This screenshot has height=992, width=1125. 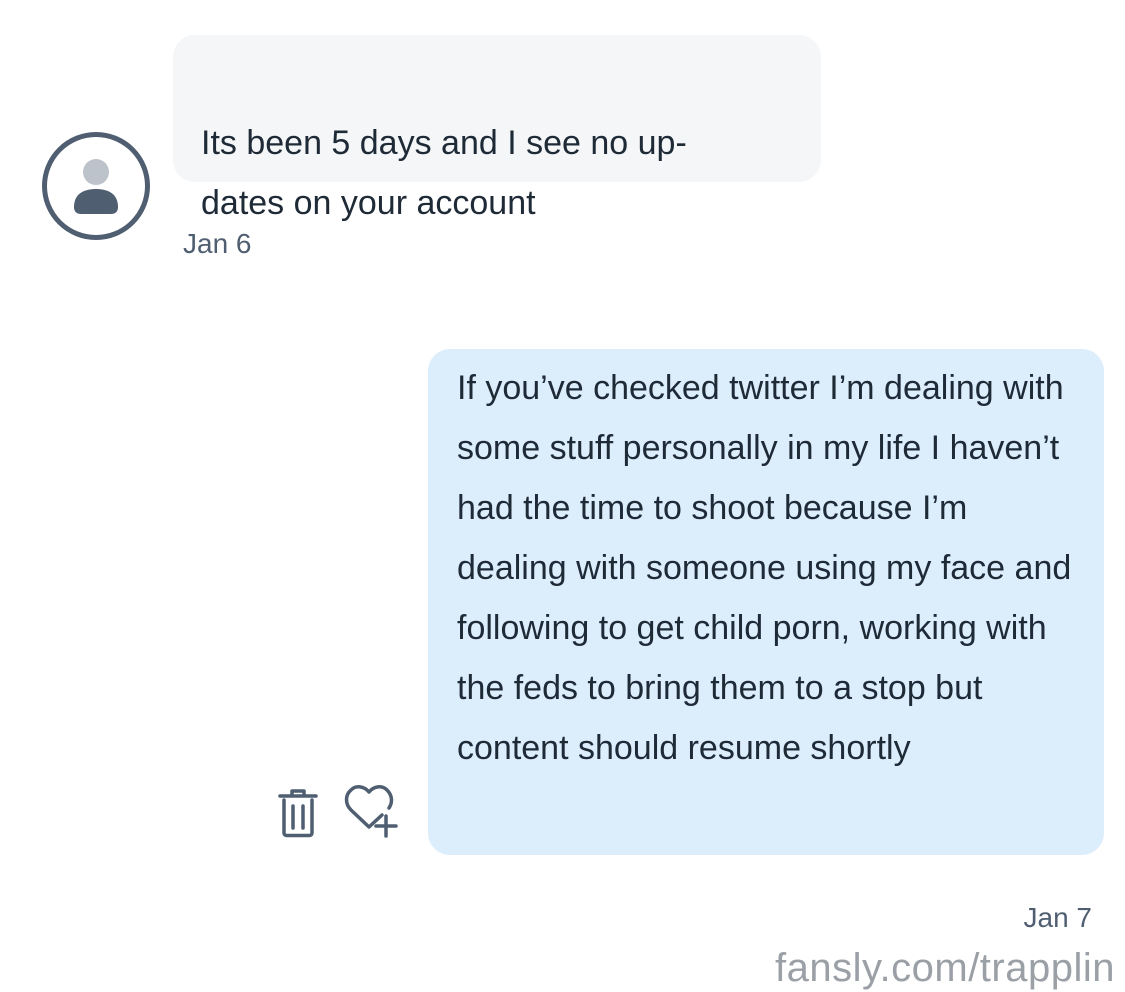 I want to click on incoming-message-date: Jan 6, so click(x=217, y=243).